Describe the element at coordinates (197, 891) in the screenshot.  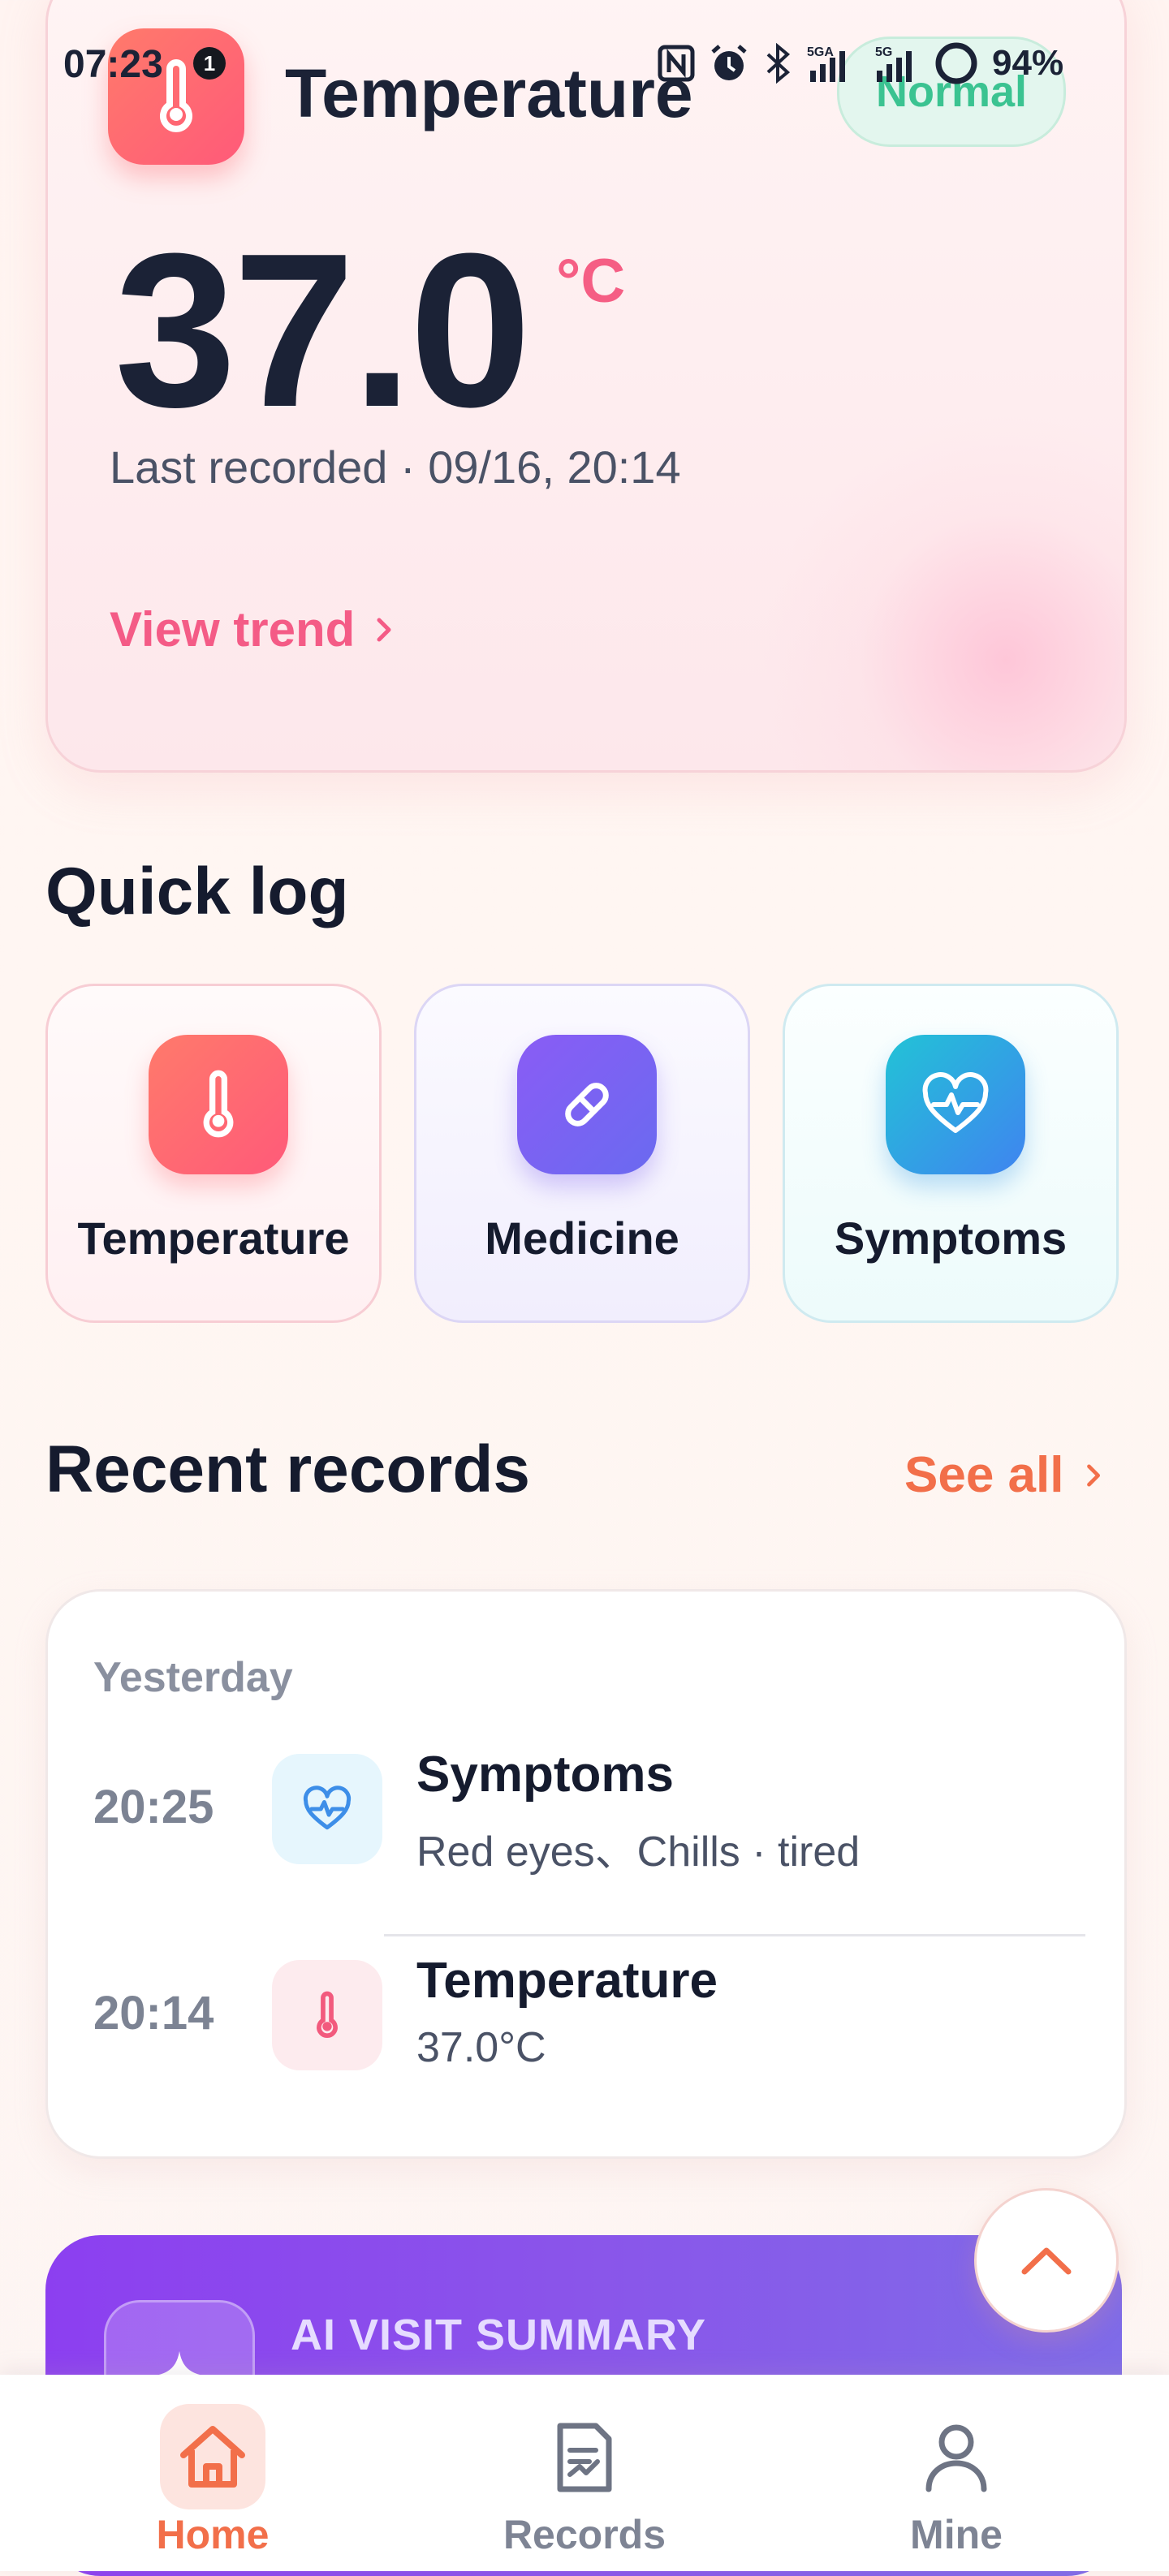
I see `quick-log-title: Quick log` at that location.